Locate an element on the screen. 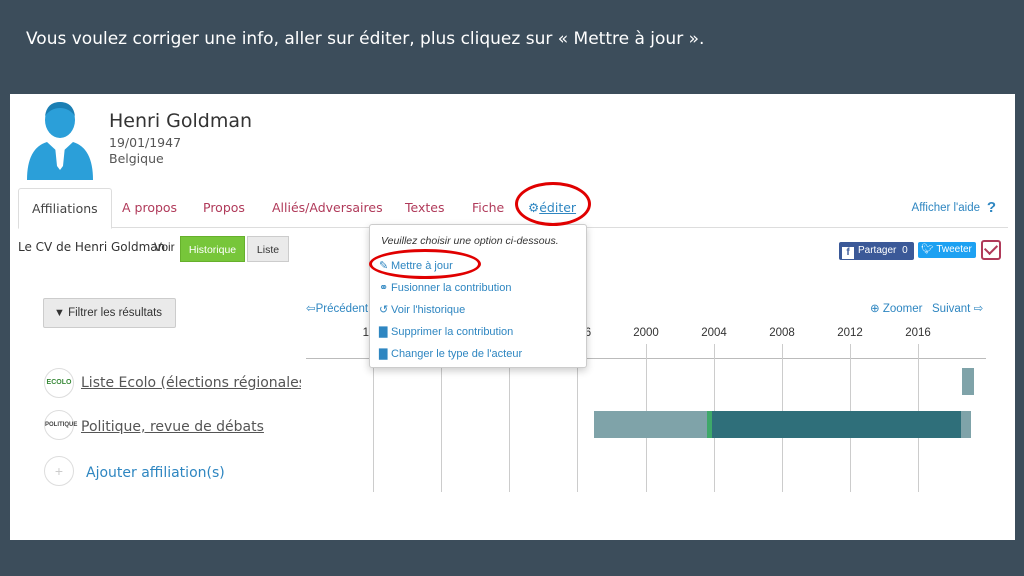  facebook-icon: f is located at coordinates (848, 253).